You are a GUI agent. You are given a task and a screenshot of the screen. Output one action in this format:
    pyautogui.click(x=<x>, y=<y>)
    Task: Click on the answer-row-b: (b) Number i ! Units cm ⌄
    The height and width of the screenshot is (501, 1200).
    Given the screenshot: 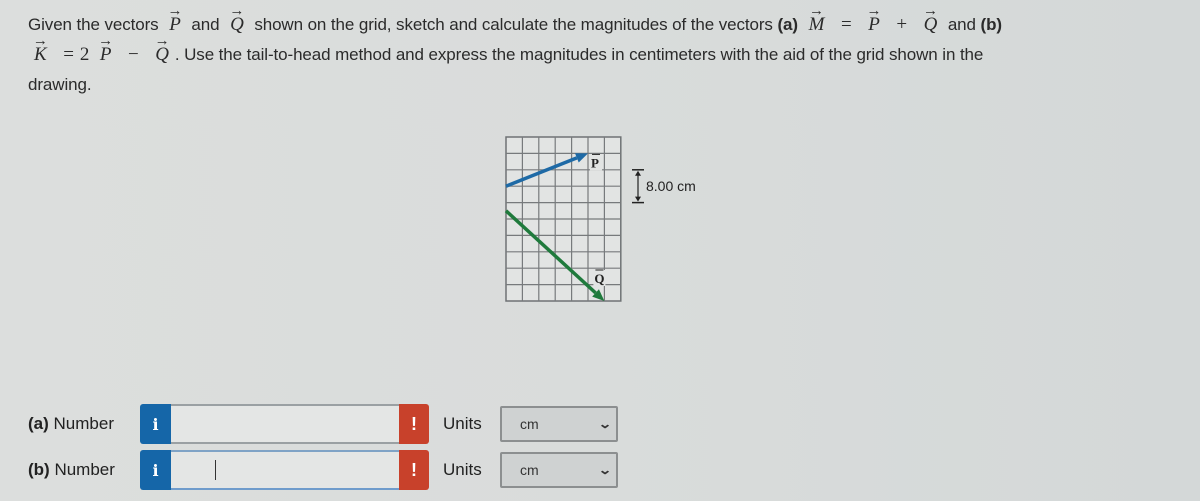 What is the action you would take?
    pyautogui.click(x=323, y=470)
    